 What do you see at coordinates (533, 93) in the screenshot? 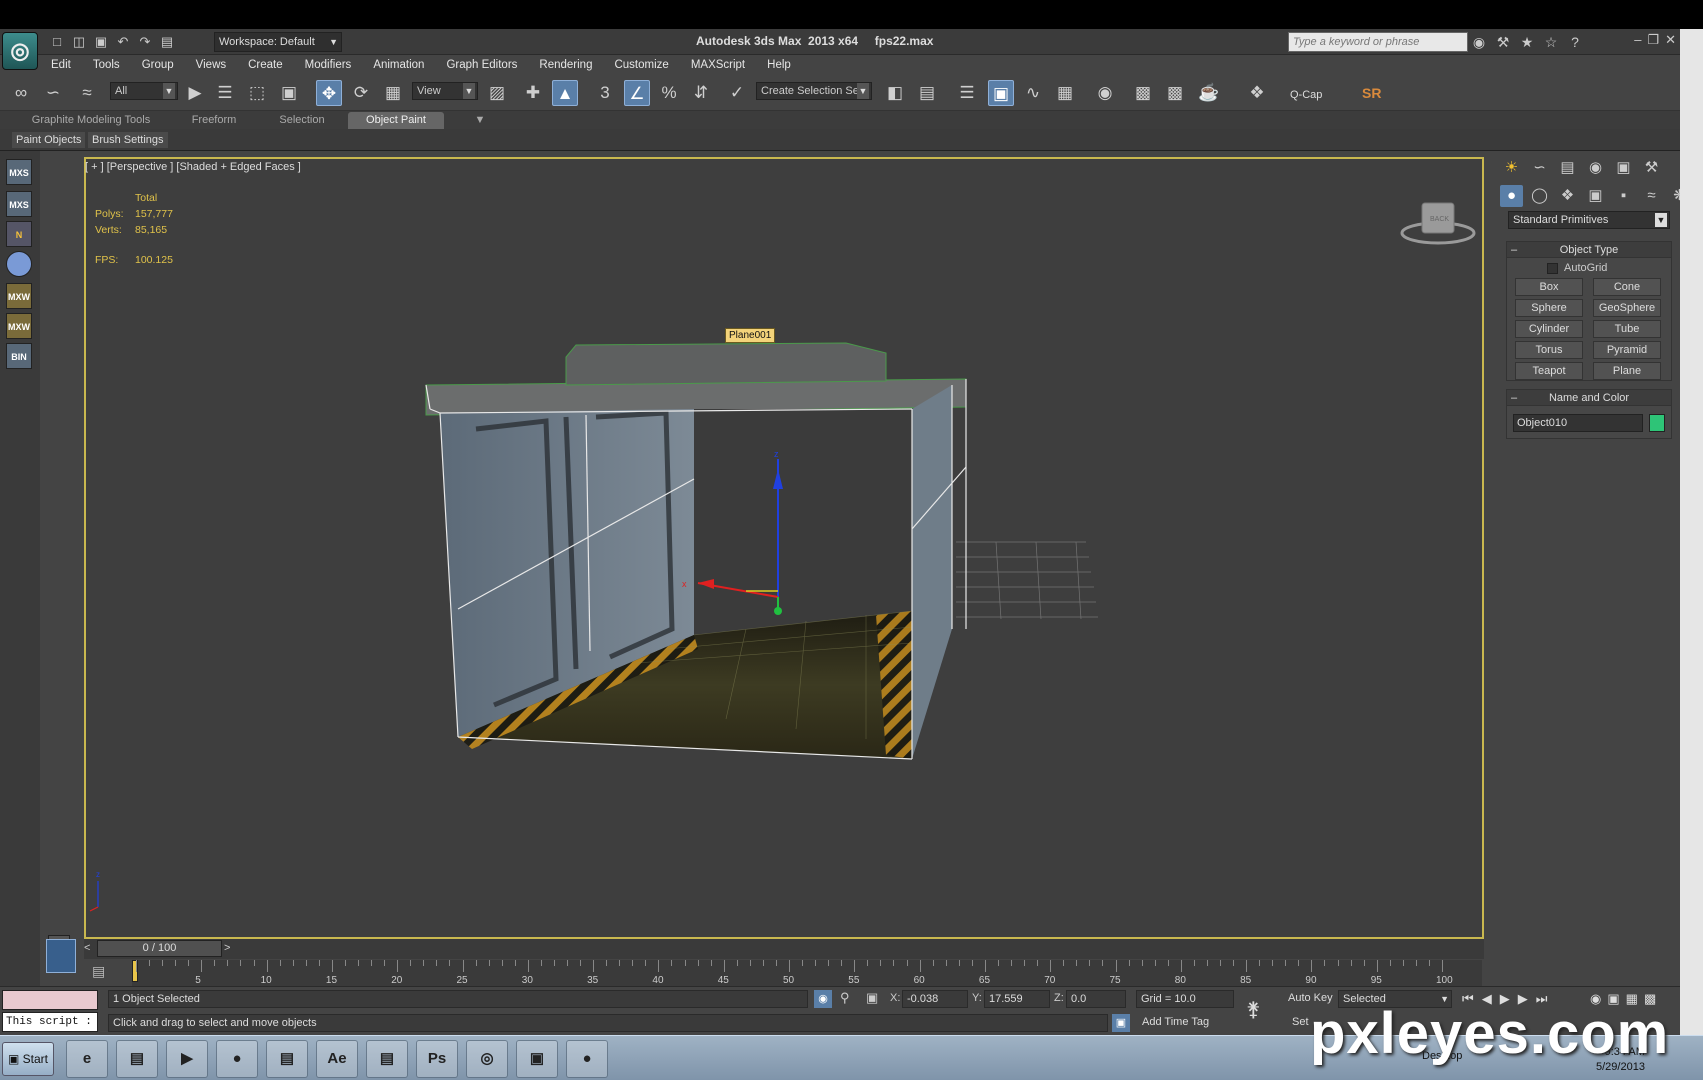
I see `select-manipulate-icon: ✚` at bounding box center [533, 93].